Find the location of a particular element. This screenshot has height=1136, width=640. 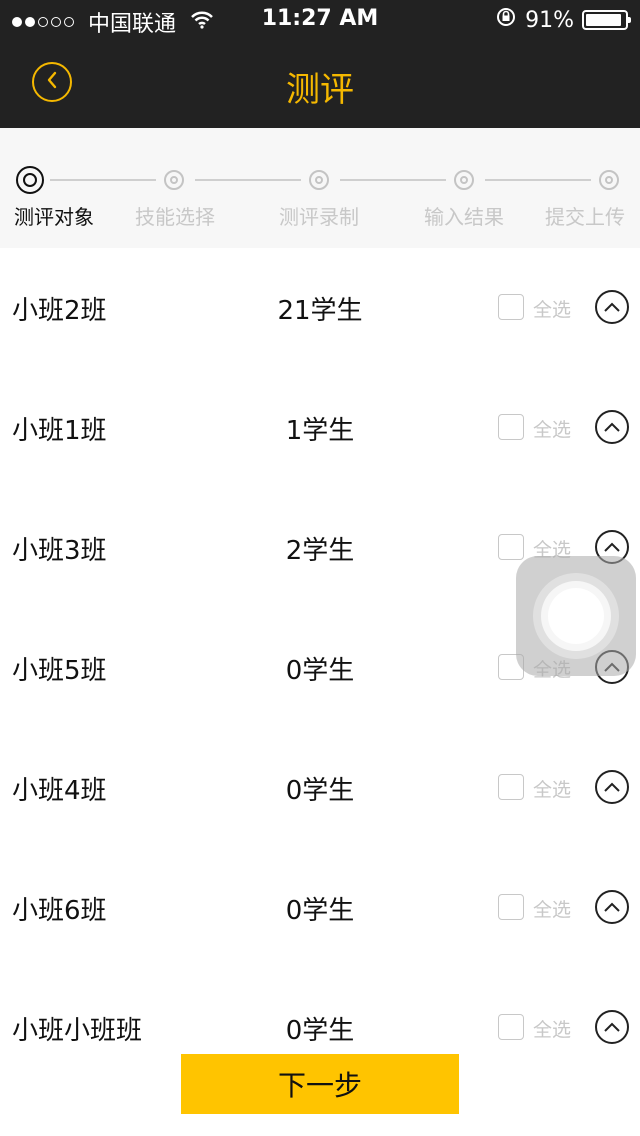

rotation-lock-icon is located at coordinates (506, 20).